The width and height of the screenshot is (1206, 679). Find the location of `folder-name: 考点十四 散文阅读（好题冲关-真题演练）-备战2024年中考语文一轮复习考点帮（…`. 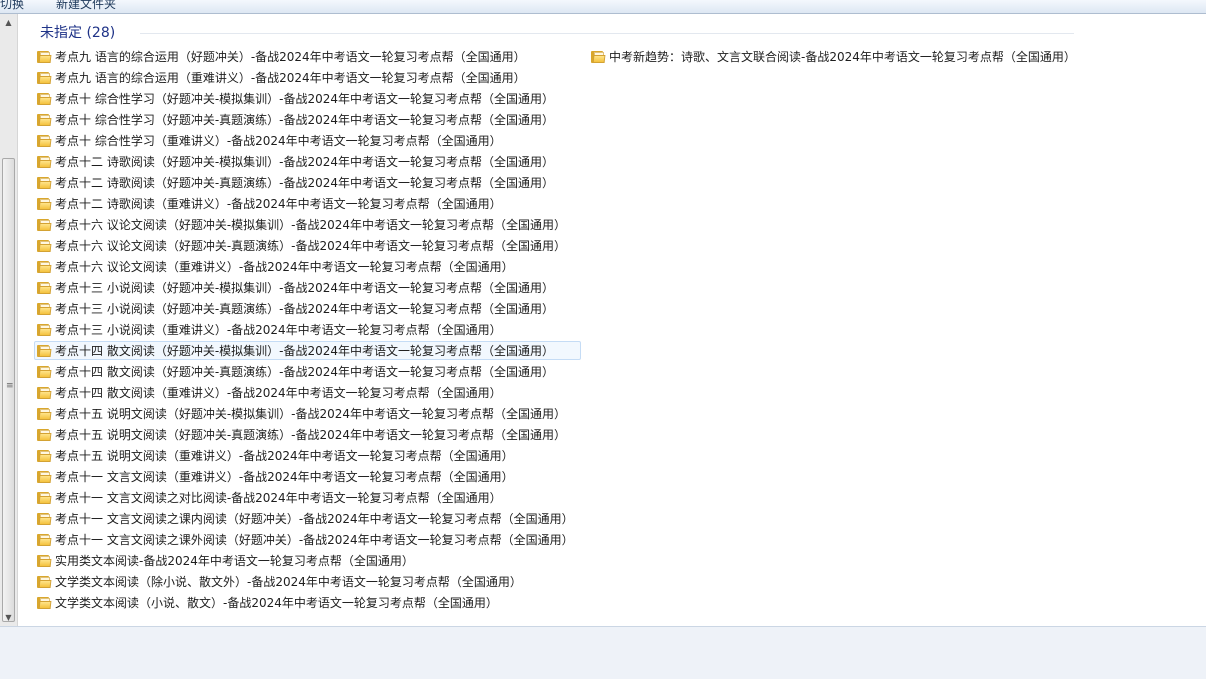

folder-name: 考点十四 散文阅读（好题冲关-真题演练）-备战2024年中考语文一轮复习考点帮（… is located at coordinates (305, 372).